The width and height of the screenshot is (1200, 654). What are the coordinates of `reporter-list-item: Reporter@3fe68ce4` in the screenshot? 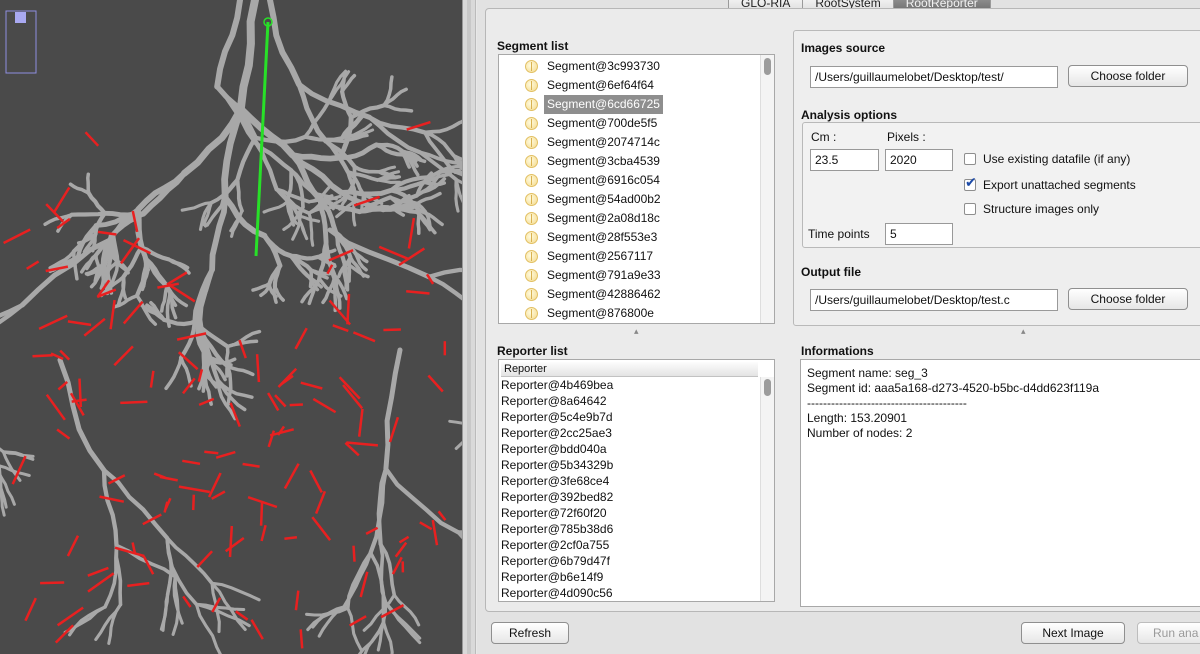 It's located at (629, 481).